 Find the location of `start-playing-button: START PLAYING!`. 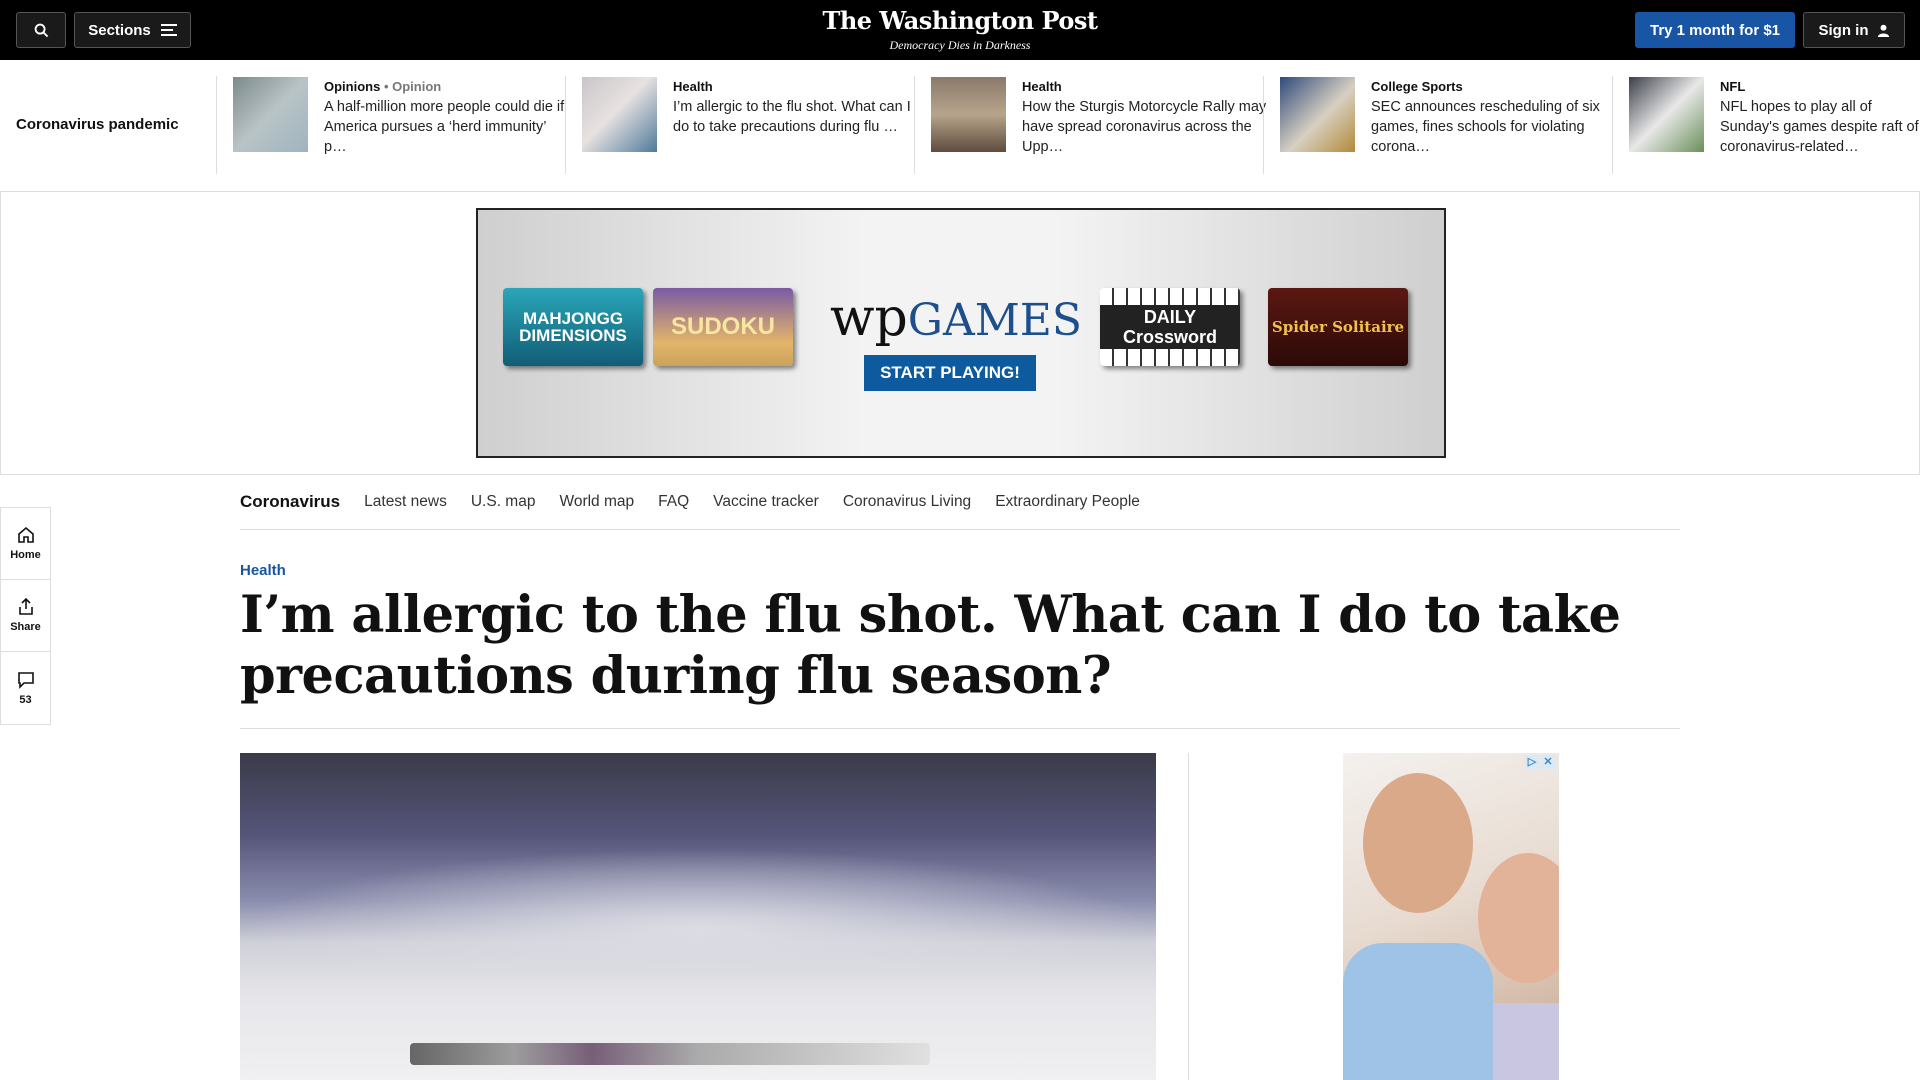

start-playing-button: START PLAYING! is located at coordinates (950, 373).